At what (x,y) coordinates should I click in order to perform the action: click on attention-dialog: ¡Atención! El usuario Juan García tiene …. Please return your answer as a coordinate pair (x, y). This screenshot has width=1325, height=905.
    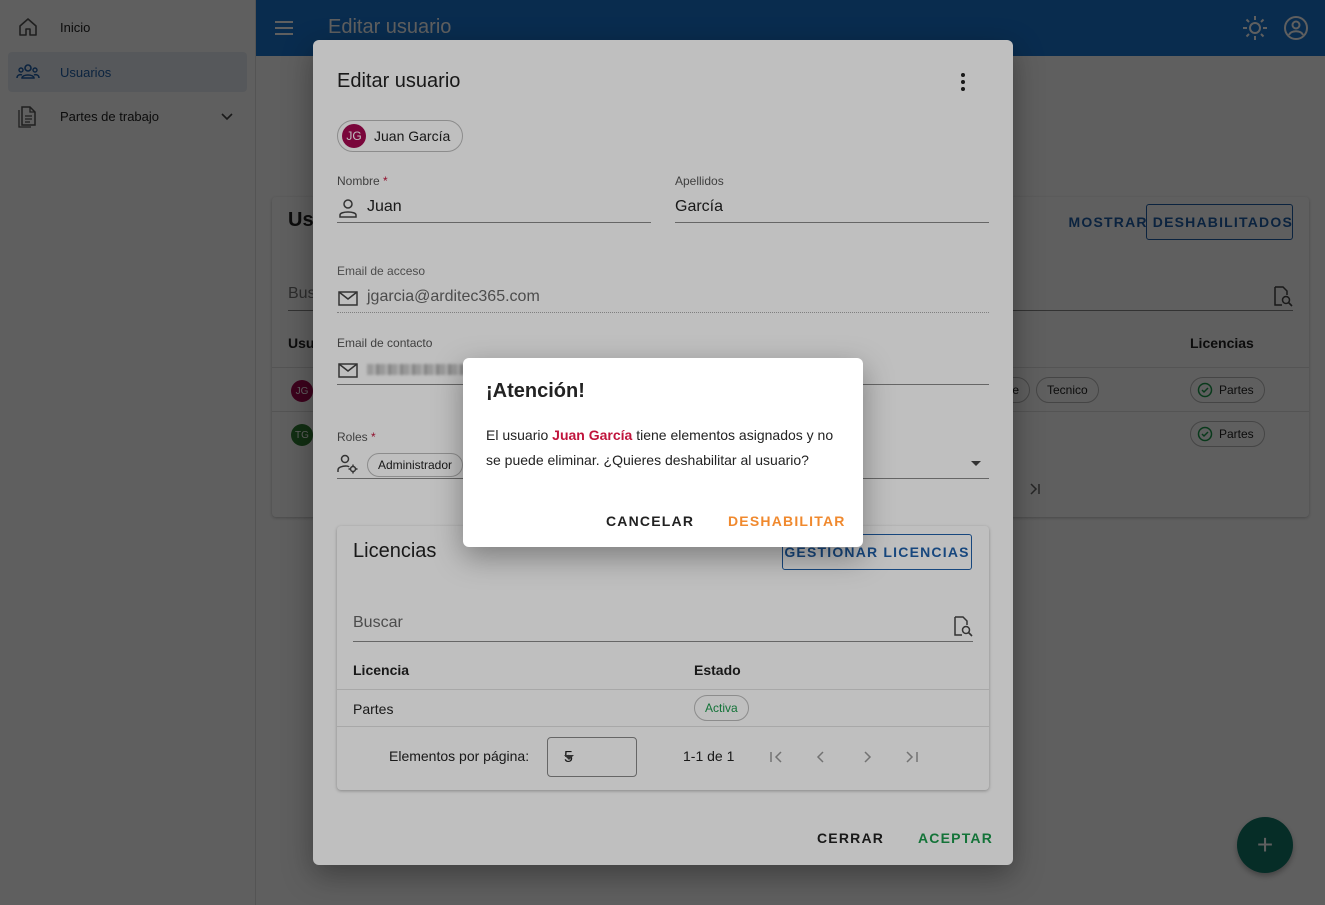
    Looking at the image, I should click on (663, 452).